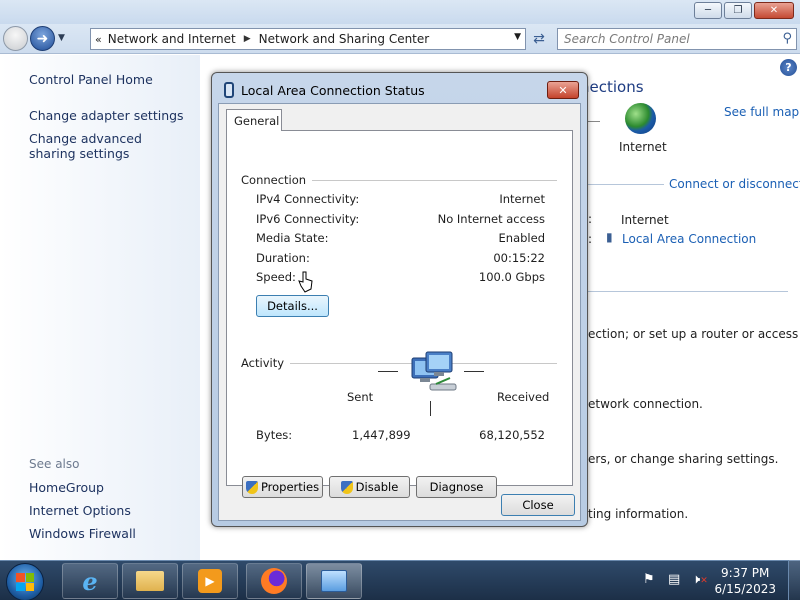 The height and width of the screenshot is (600, 800). Describe the element at coordinates (15, 38) in the screenshot. I see `back-button` at that location.